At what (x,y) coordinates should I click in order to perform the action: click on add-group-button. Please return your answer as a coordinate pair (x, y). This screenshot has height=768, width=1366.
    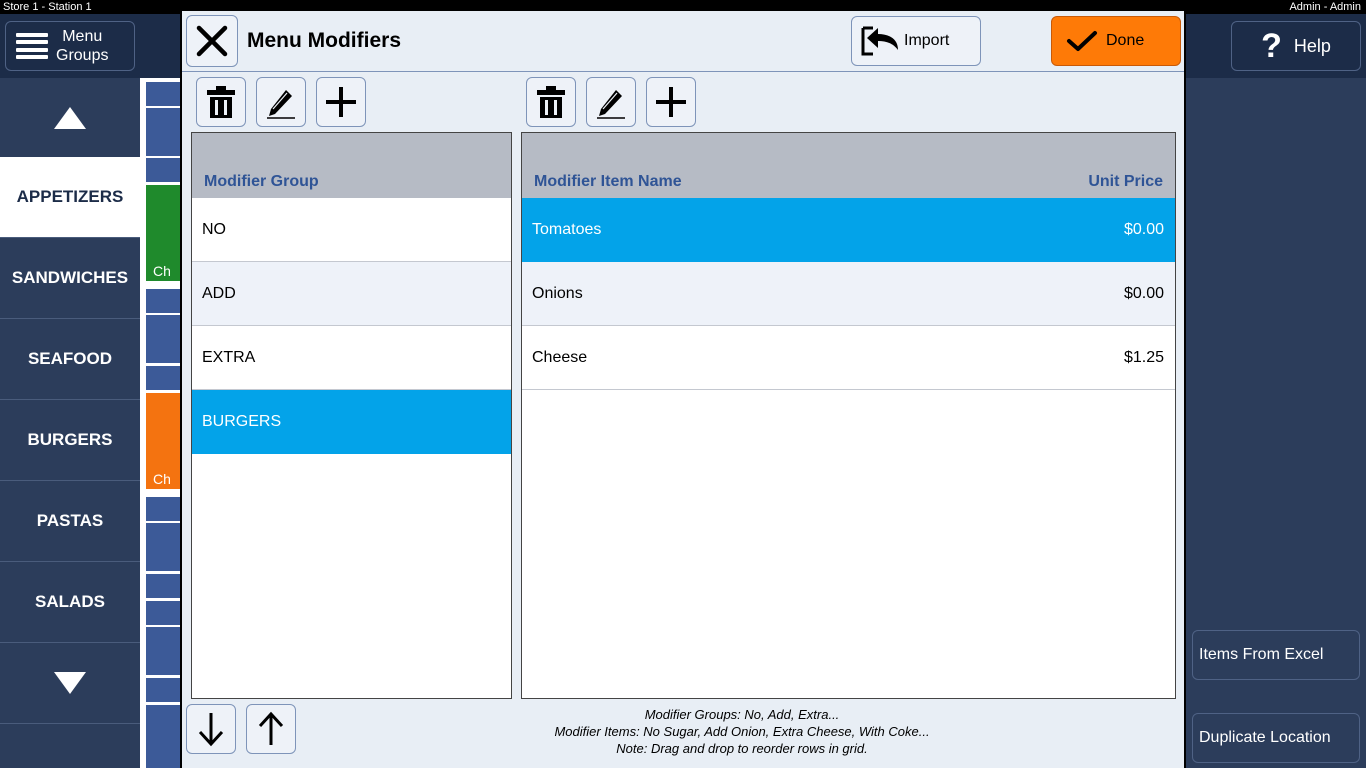
    Looking at the image, I should click on (341, 102).